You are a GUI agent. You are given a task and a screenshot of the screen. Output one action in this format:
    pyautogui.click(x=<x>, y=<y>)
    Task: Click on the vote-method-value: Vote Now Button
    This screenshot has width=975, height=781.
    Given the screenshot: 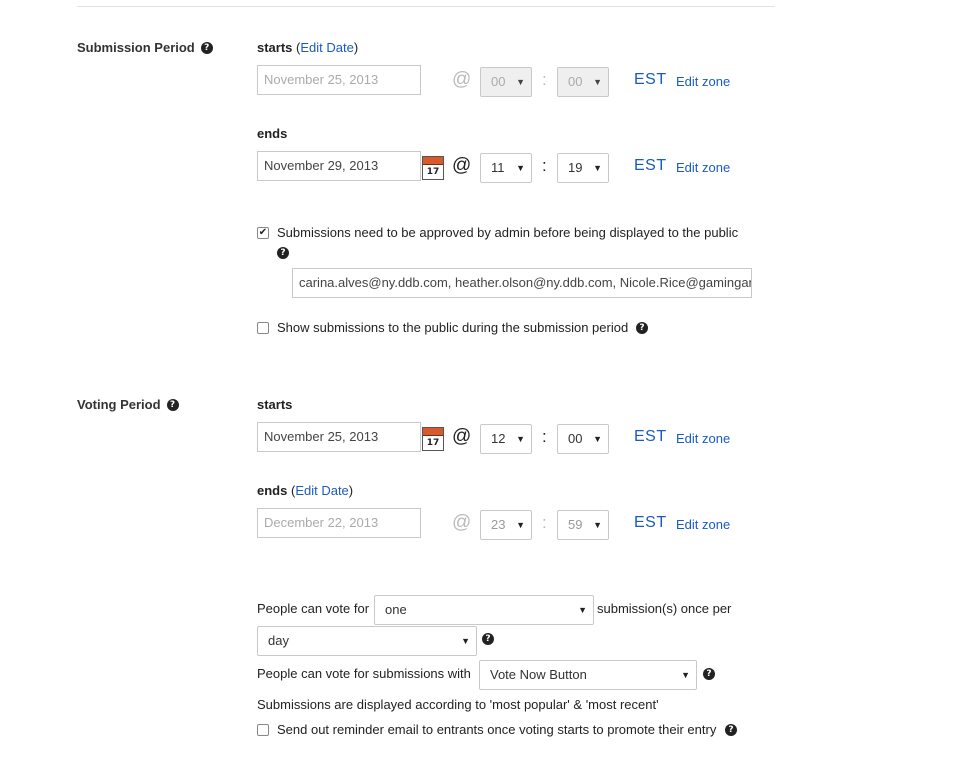 What is the action you would take?
    pyautogui.click(x=538, y=674)
    